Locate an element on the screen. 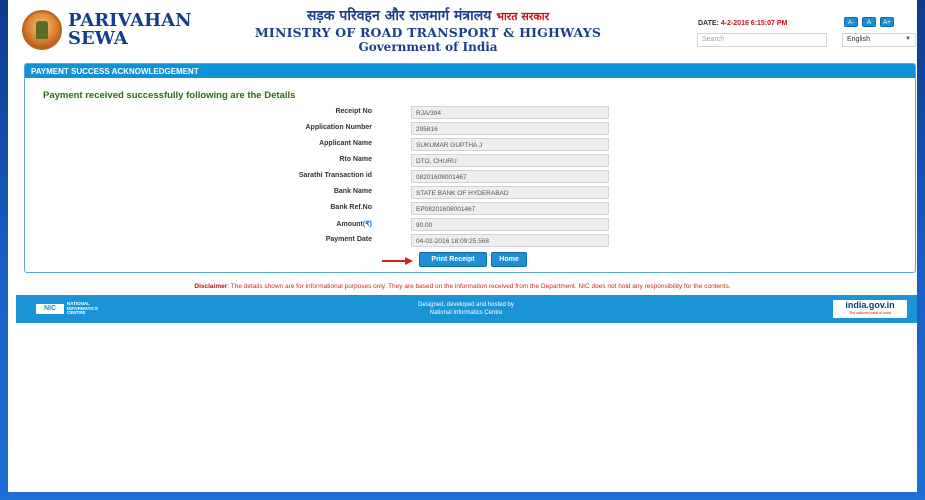  title-english: MINISTRY OF ROAD TRANSPORT & HIGHWAYS is located at coordinates (428, 32).